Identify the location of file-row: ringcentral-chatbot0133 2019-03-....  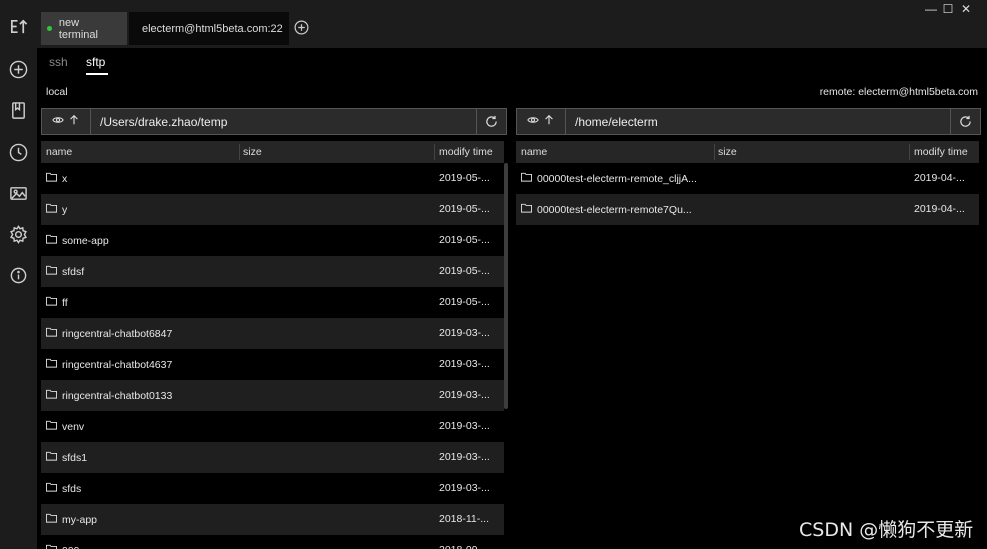
(272, 395).